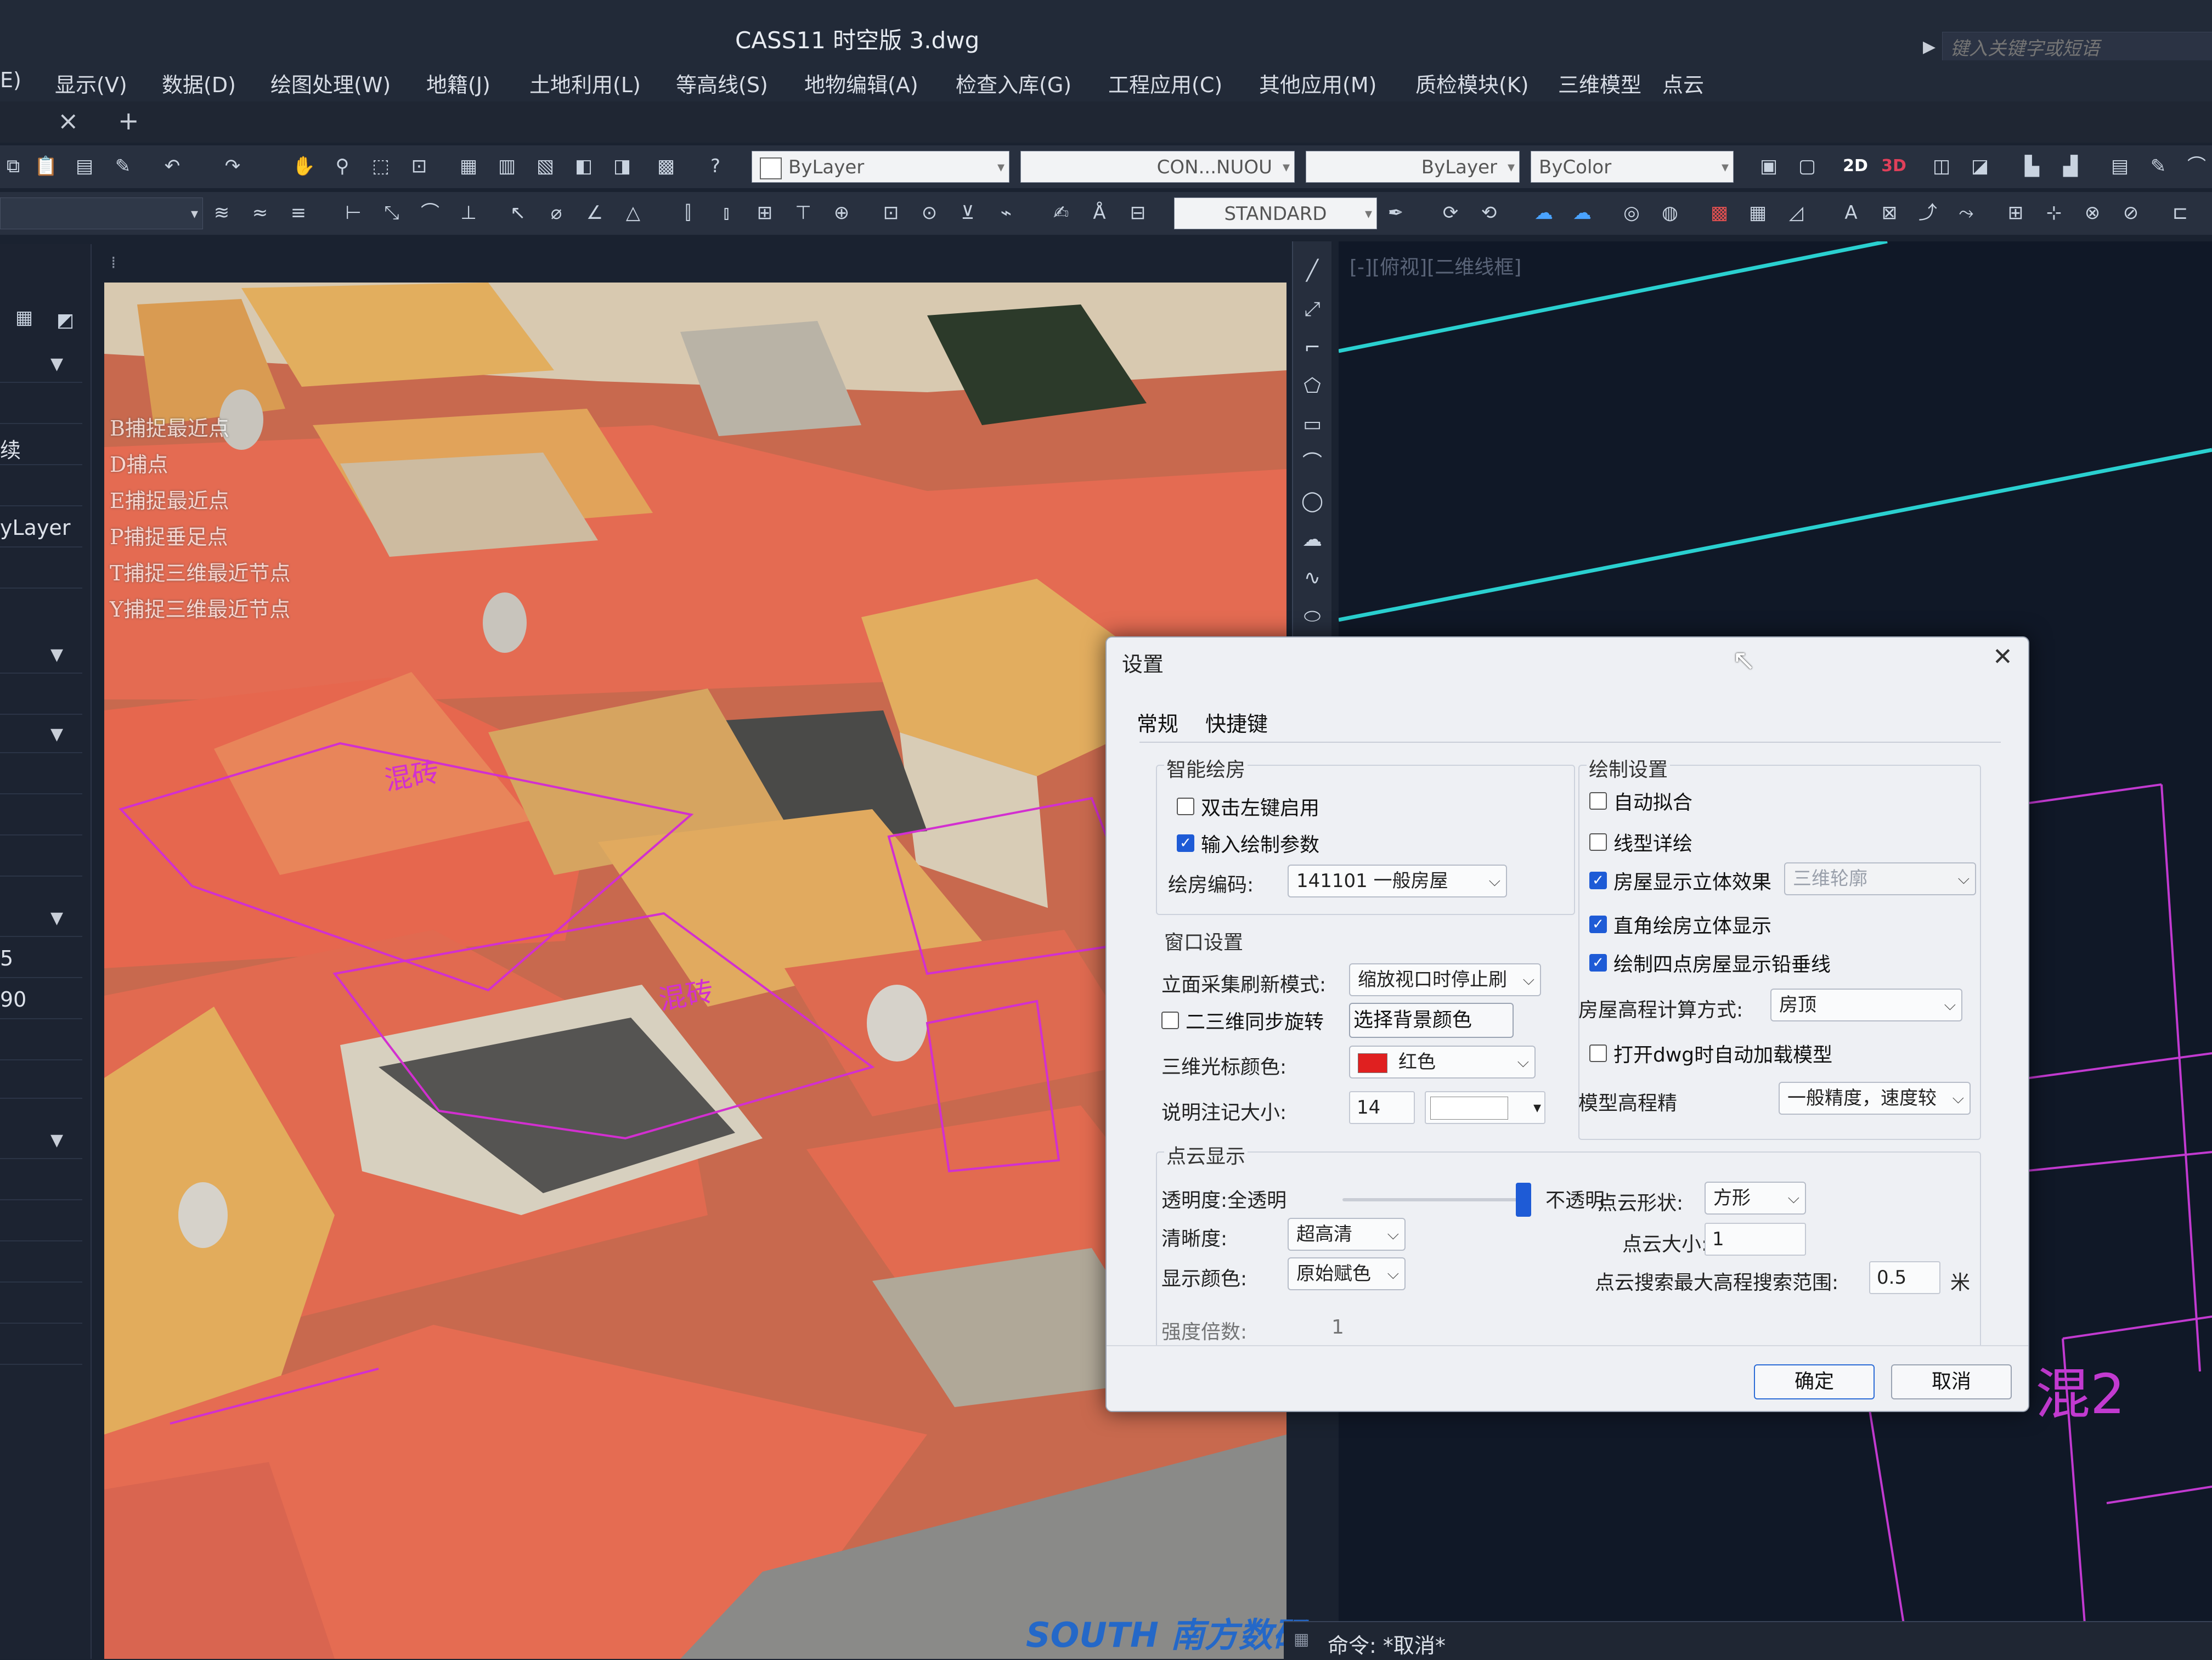 This screenshot has width=2212, height=1660. Describe the element at coordinates (1544, 213) in the screenshot. I see `cloud-icon: ☁` at that location.